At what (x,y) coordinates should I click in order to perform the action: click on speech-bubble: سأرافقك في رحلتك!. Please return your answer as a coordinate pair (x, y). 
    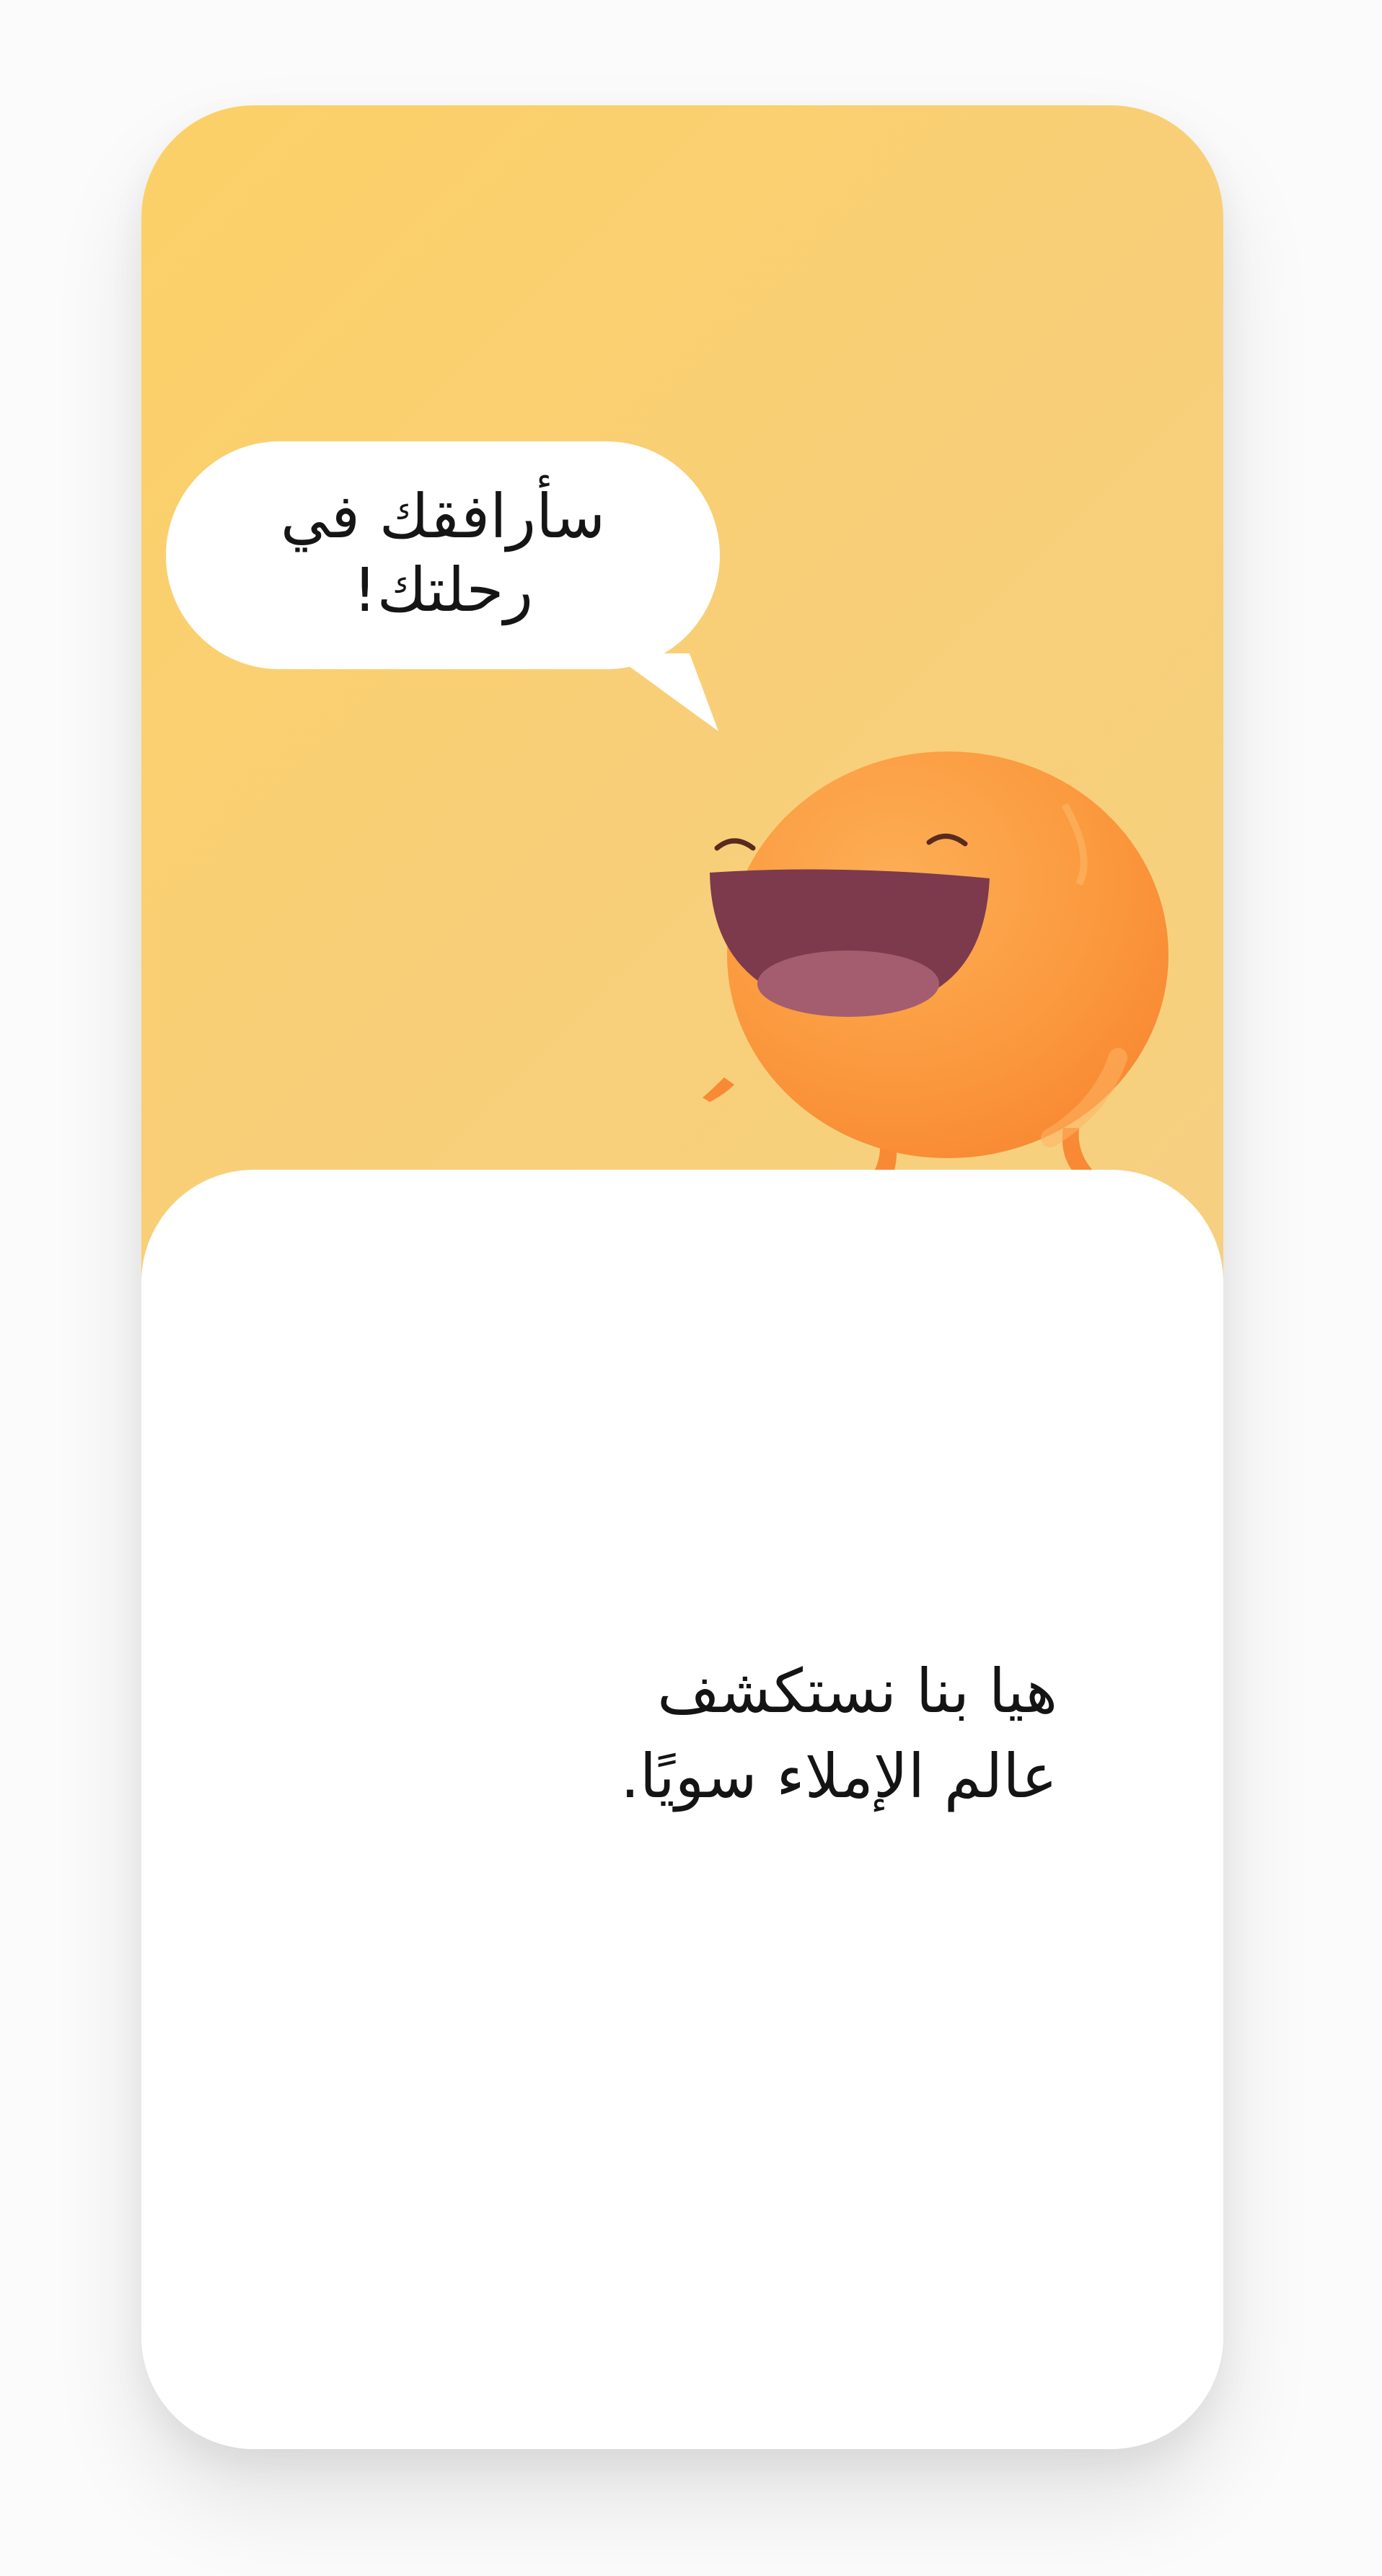
    Looking at the image, I should click on (443, 555).